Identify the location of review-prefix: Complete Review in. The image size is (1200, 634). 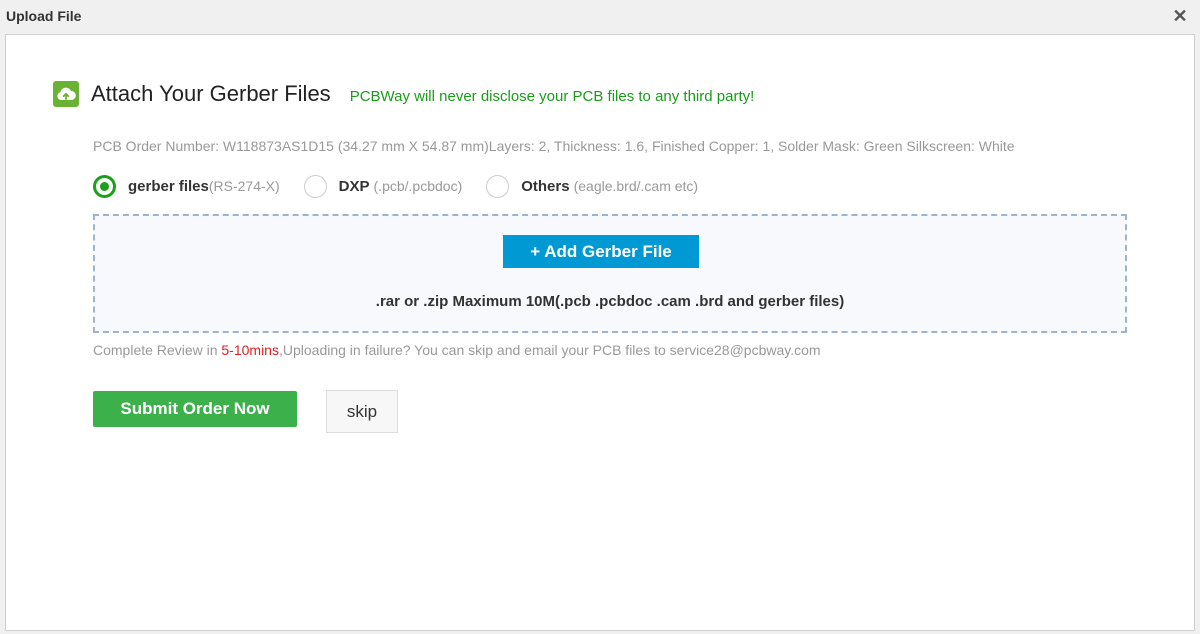
(157, 350).